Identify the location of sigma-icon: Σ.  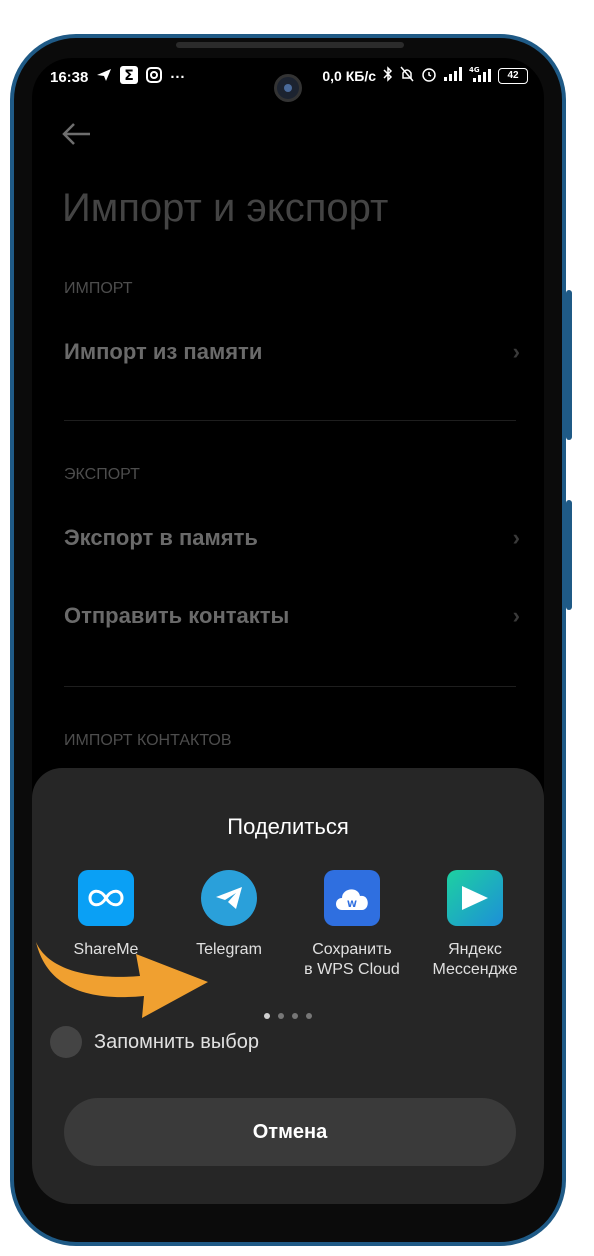
(129, 77).